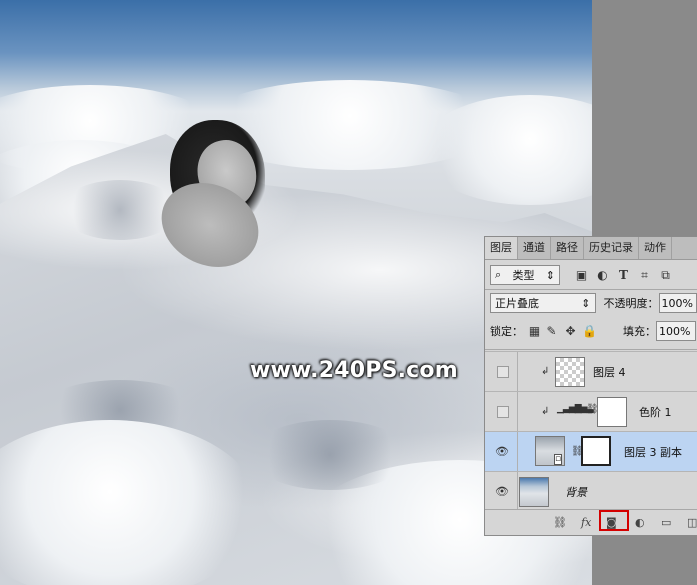 This screenshot has width=697, height=585. I want to click on adjustment-filter-icon: ◐, so click(602, 275).